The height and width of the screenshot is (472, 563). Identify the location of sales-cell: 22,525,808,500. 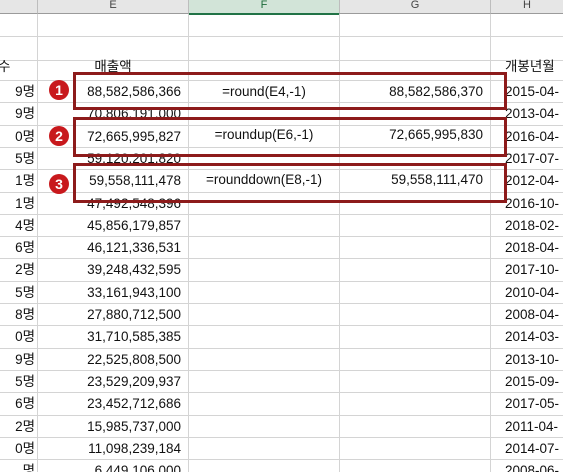
(109, 360).